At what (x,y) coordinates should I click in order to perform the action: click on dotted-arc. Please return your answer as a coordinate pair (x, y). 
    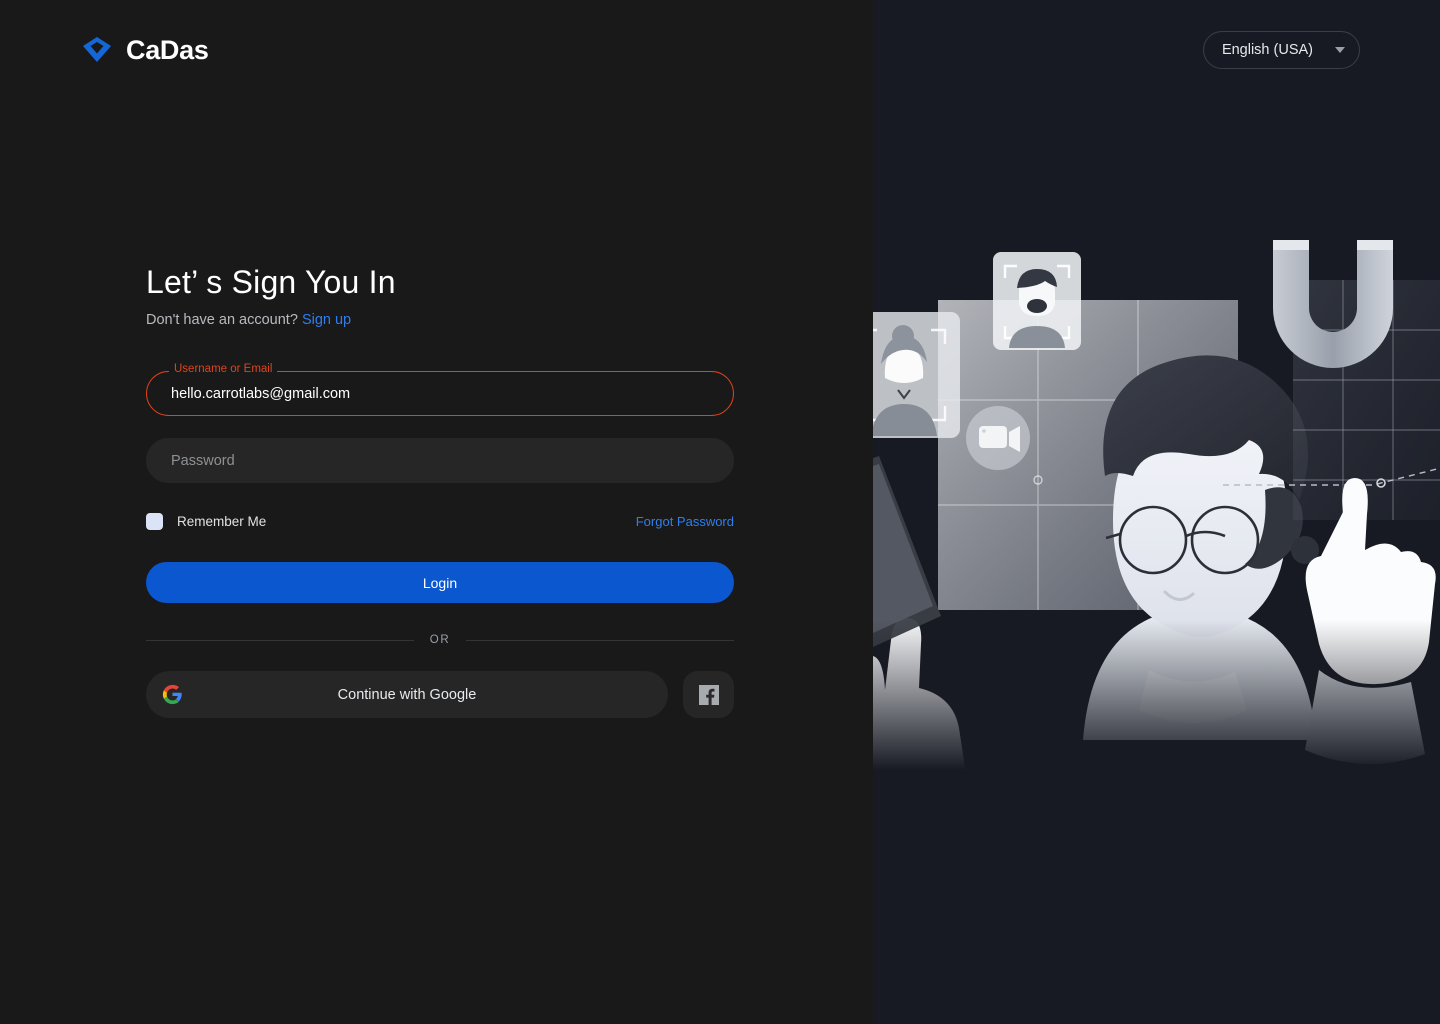
    Looking at the image, I should click on (911, 276).